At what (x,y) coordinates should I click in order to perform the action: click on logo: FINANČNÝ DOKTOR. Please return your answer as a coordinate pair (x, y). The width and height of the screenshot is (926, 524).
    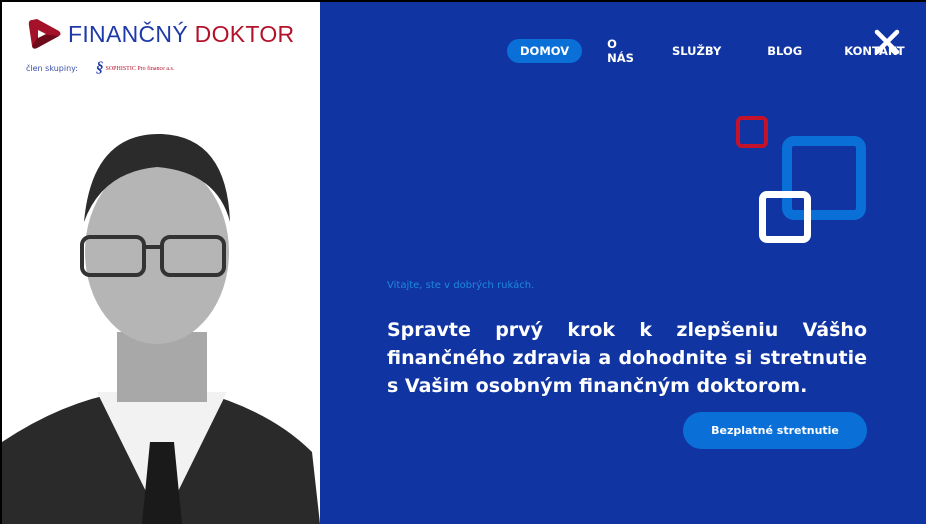
    Looking at the image, I should click on (160, 34).